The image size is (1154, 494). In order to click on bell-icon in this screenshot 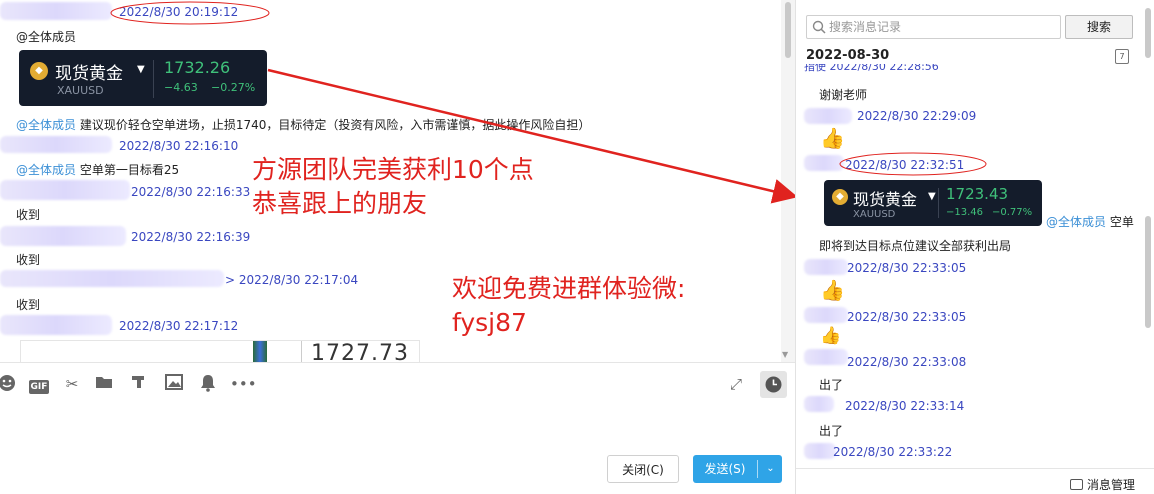, I will do `click(208, 384)`.